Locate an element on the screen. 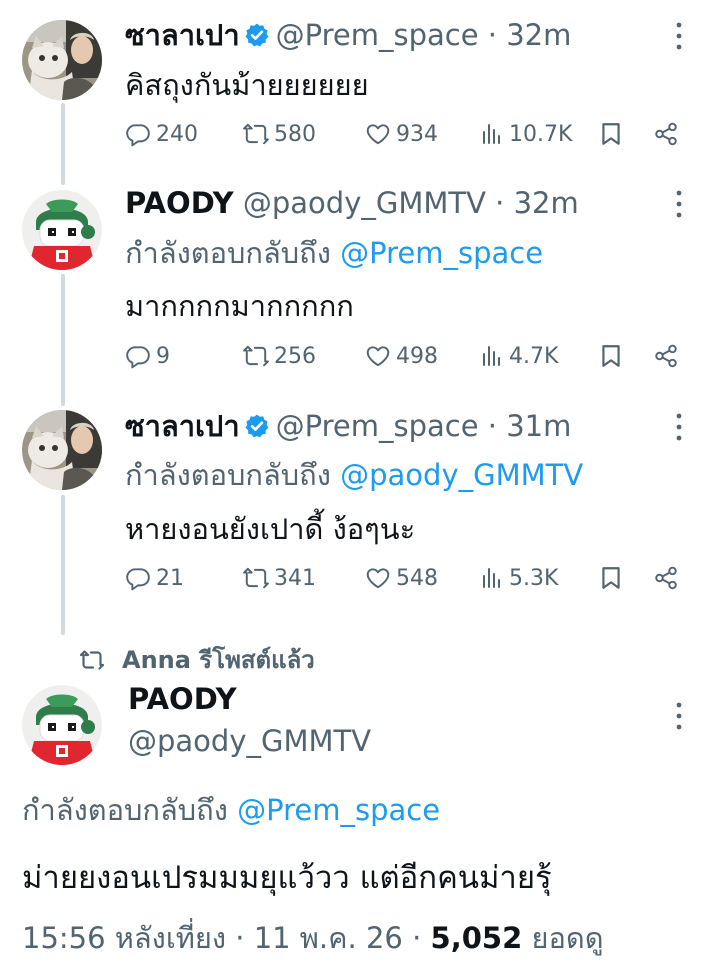  reply-button: 21 is located at coordinates (154, 578).